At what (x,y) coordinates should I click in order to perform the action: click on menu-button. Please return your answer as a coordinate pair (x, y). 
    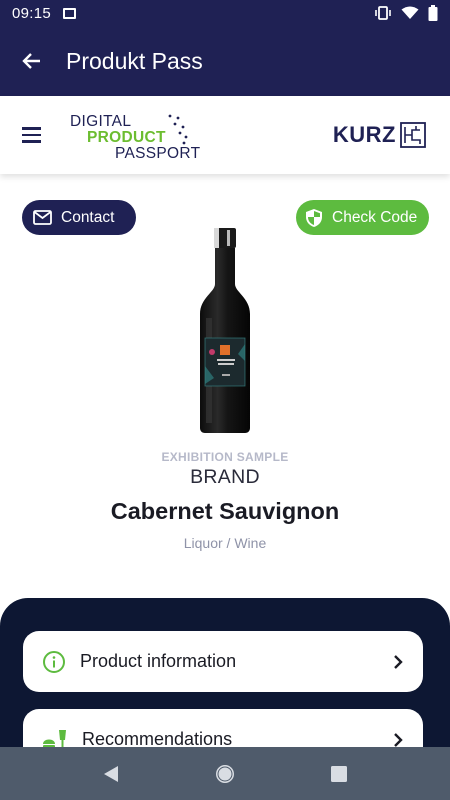
    Looking at the image, I should click on (42, 135).